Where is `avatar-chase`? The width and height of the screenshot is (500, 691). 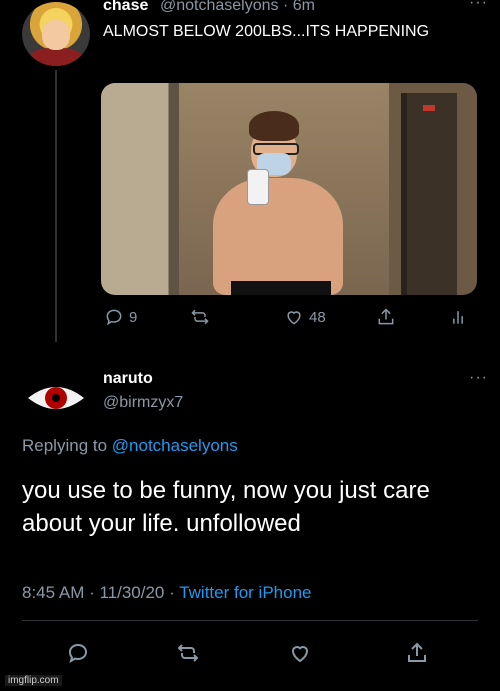 avatar-chase is located at coordinates (56, 34).